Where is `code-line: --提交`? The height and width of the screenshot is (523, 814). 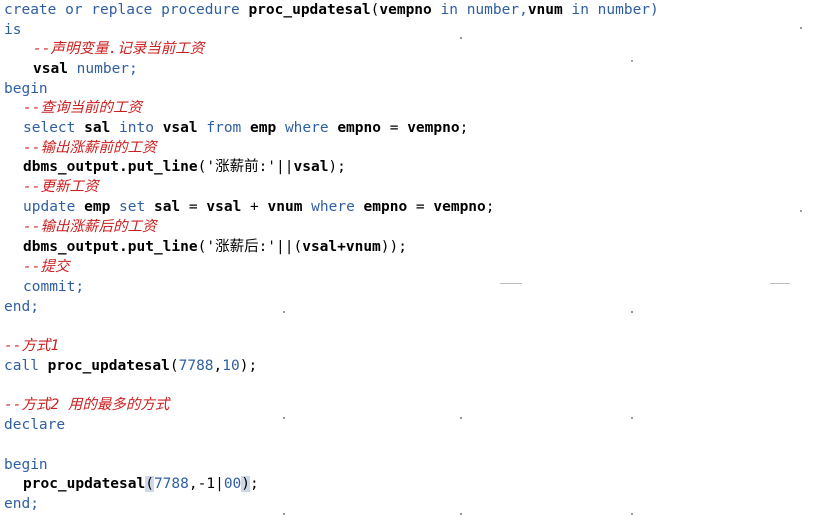
code-line: --提交 is located at coordinates (46, 267).